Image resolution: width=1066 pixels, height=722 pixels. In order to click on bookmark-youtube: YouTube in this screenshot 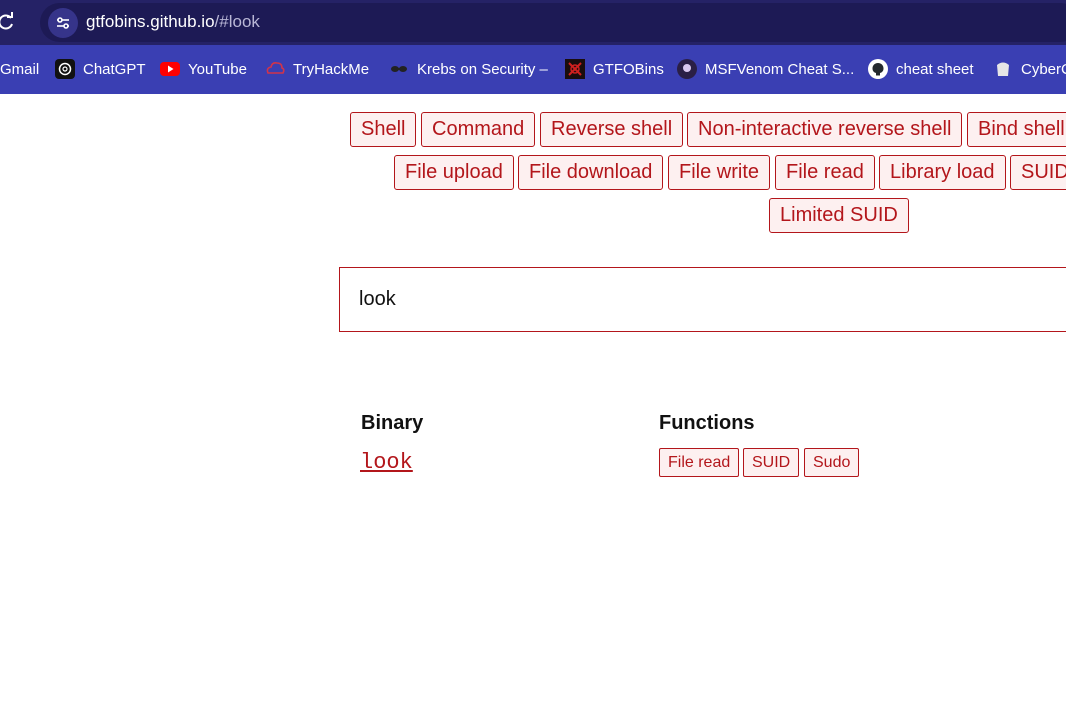, I will do `click(203, 69)`.